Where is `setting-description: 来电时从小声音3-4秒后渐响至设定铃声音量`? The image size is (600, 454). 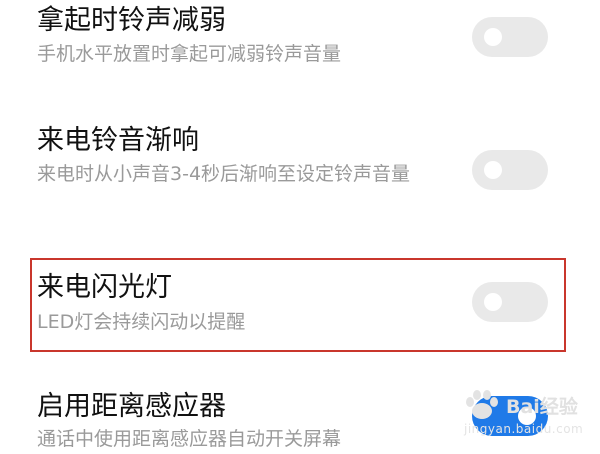 setting-description: 来电时从小声音3-4秒后渐响至设定铃声音量 is located at coordinates (224, 174).